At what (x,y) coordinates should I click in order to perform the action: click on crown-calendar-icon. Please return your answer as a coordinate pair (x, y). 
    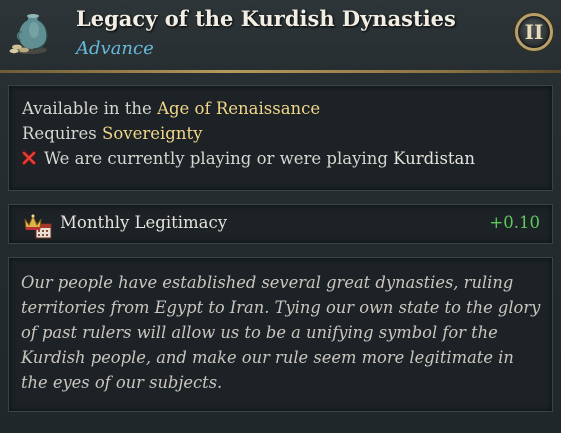
    Looking at the image, I should click on (38, 226).